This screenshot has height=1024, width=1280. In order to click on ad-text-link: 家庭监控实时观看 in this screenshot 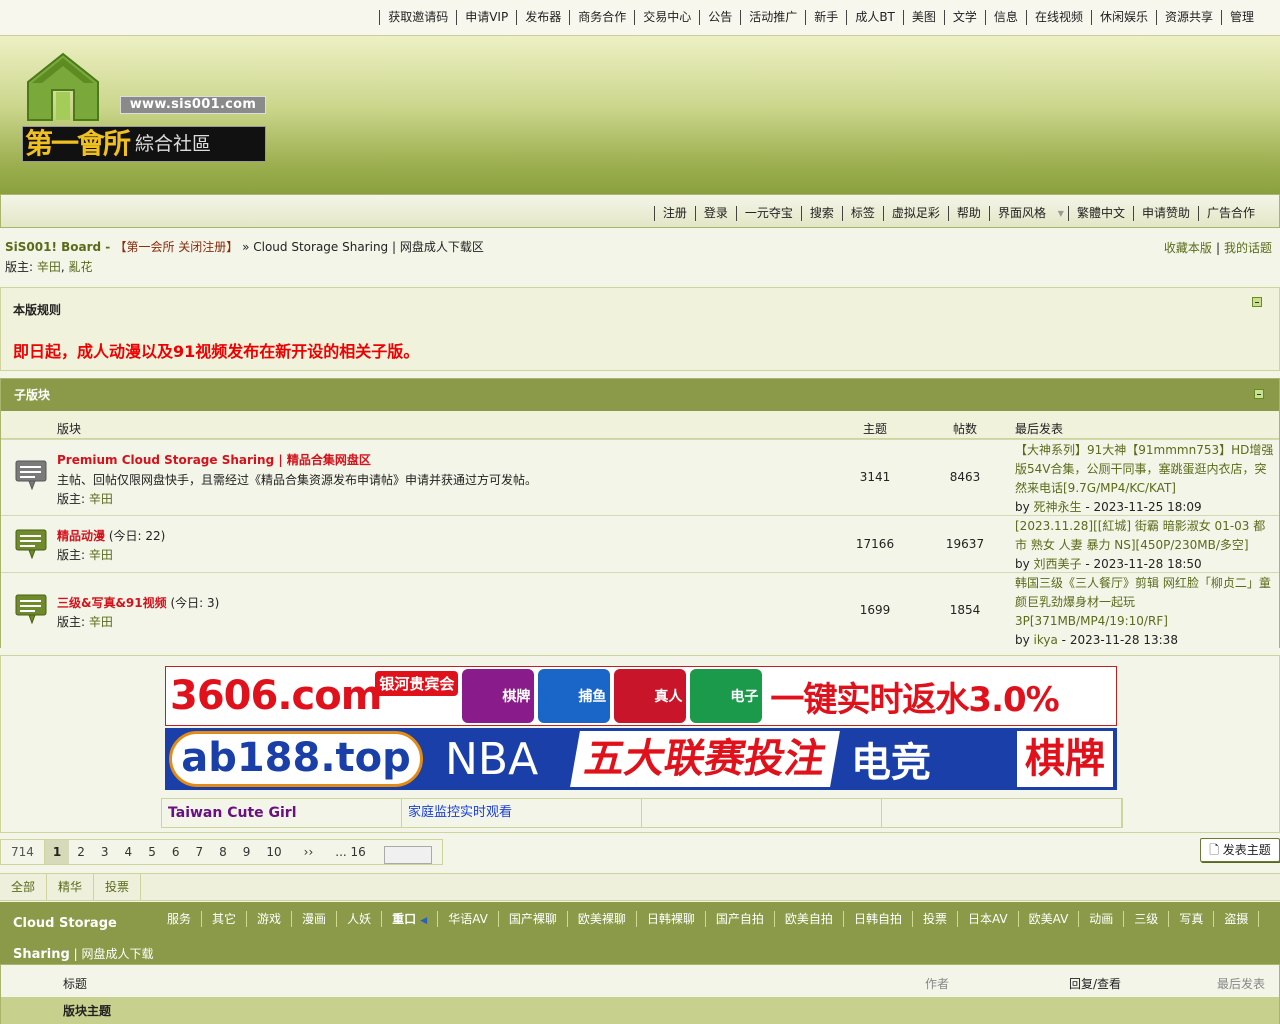, I will do `click(522, 813)`.